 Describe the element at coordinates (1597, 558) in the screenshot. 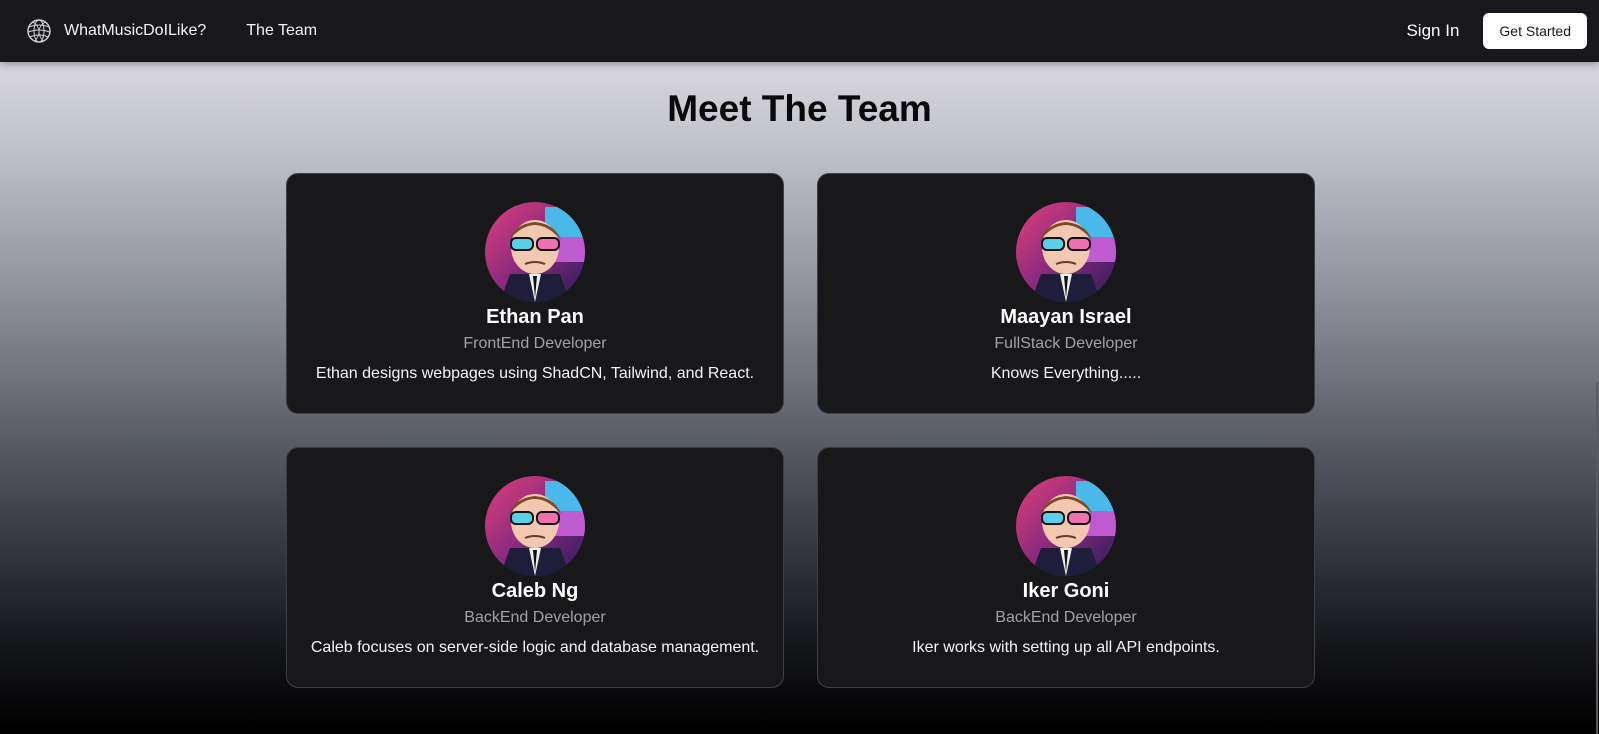

I see `scrollbar-thumb` at that location.